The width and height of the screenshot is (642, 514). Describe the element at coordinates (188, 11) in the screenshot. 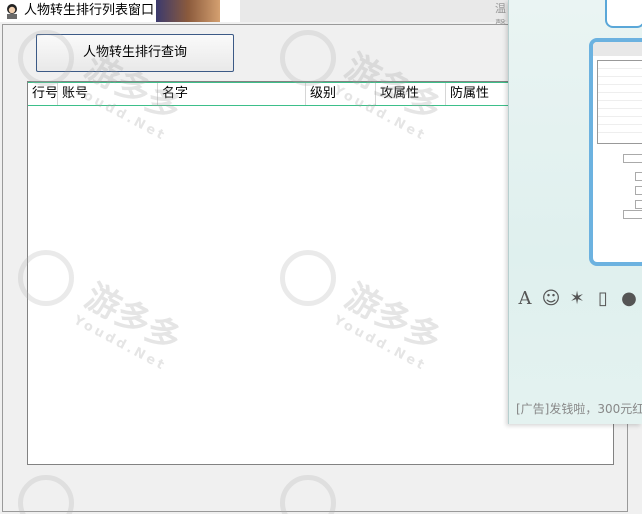

I see `background-image-strip` at that location.